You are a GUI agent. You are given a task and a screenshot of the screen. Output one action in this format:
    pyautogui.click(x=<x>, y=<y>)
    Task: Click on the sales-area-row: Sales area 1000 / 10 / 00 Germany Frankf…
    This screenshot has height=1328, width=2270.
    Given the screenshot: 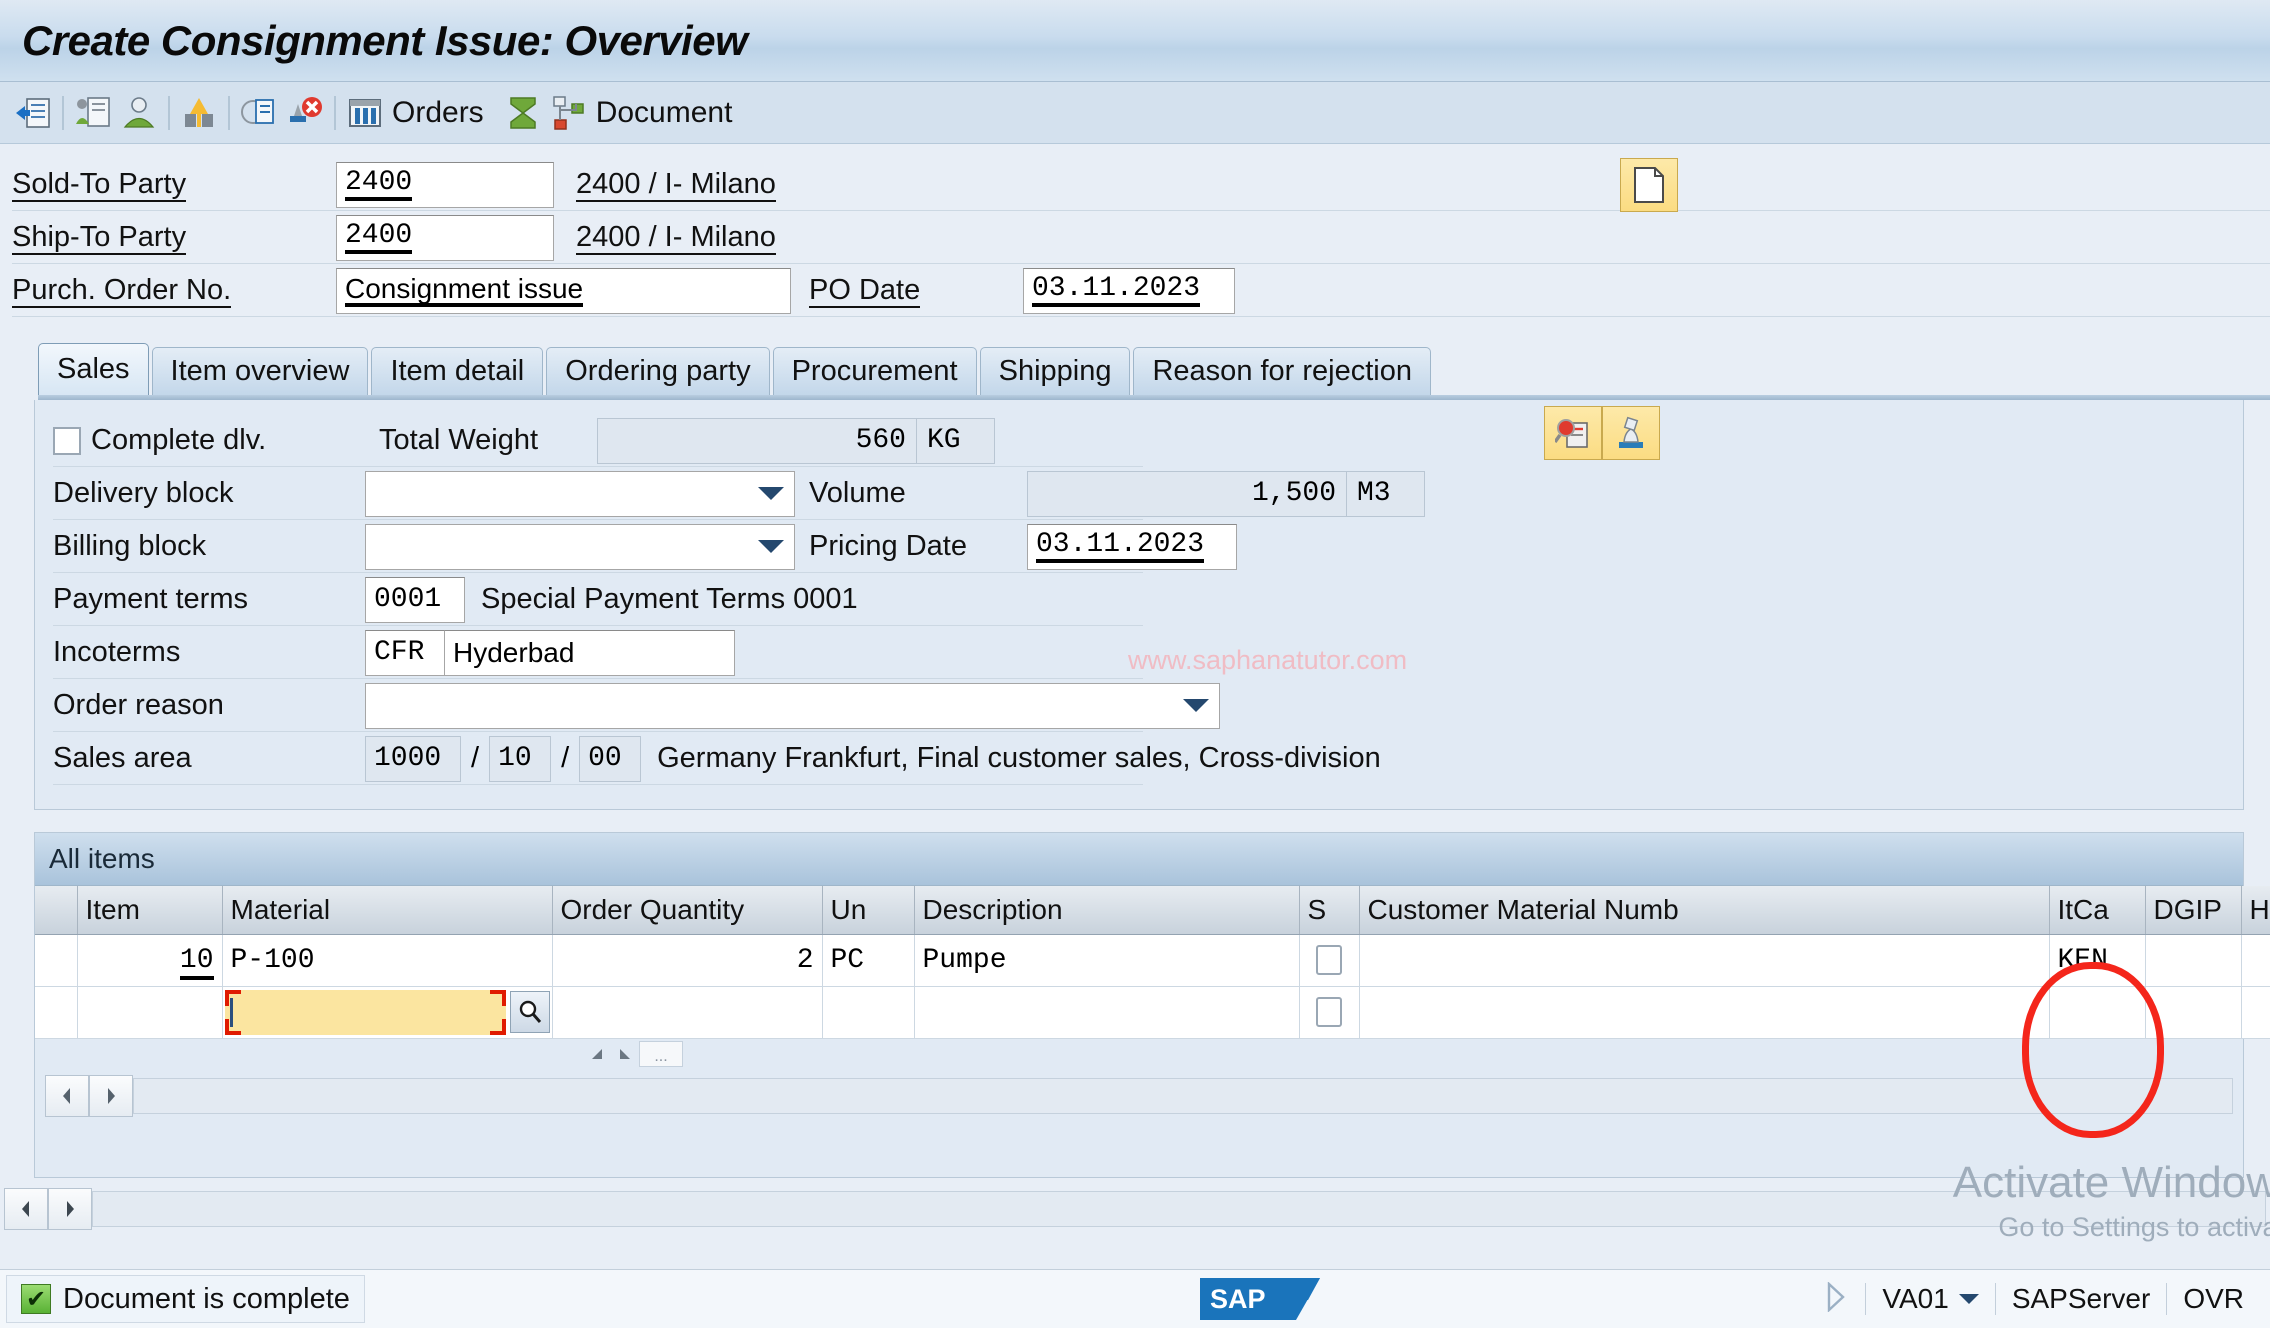 What is the action you would take?
    pyautogui.click(x=1139, y=758)
    